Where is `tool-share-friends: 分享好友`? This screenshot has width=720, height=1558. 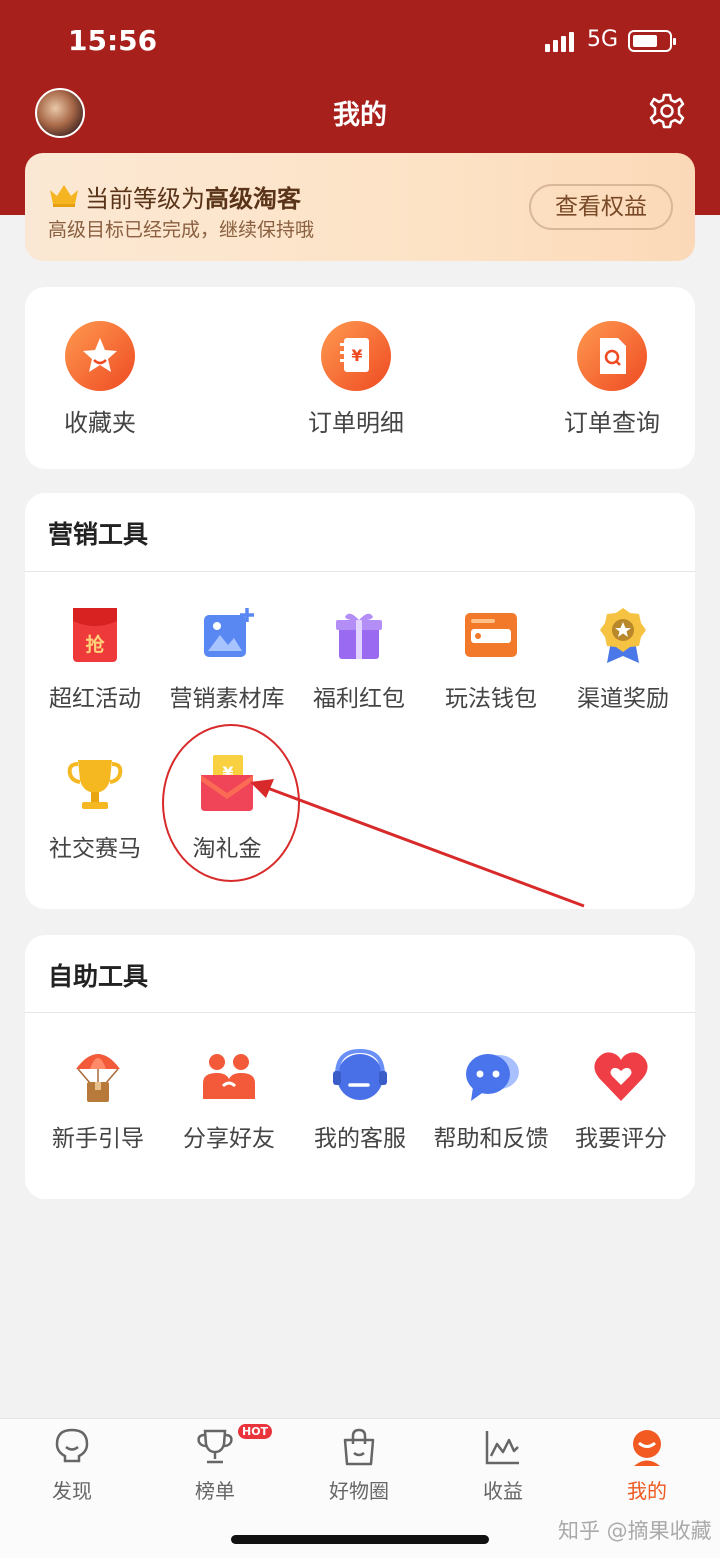 tool-share-friends: 分享好友 is located at coordinates (229, 1099).